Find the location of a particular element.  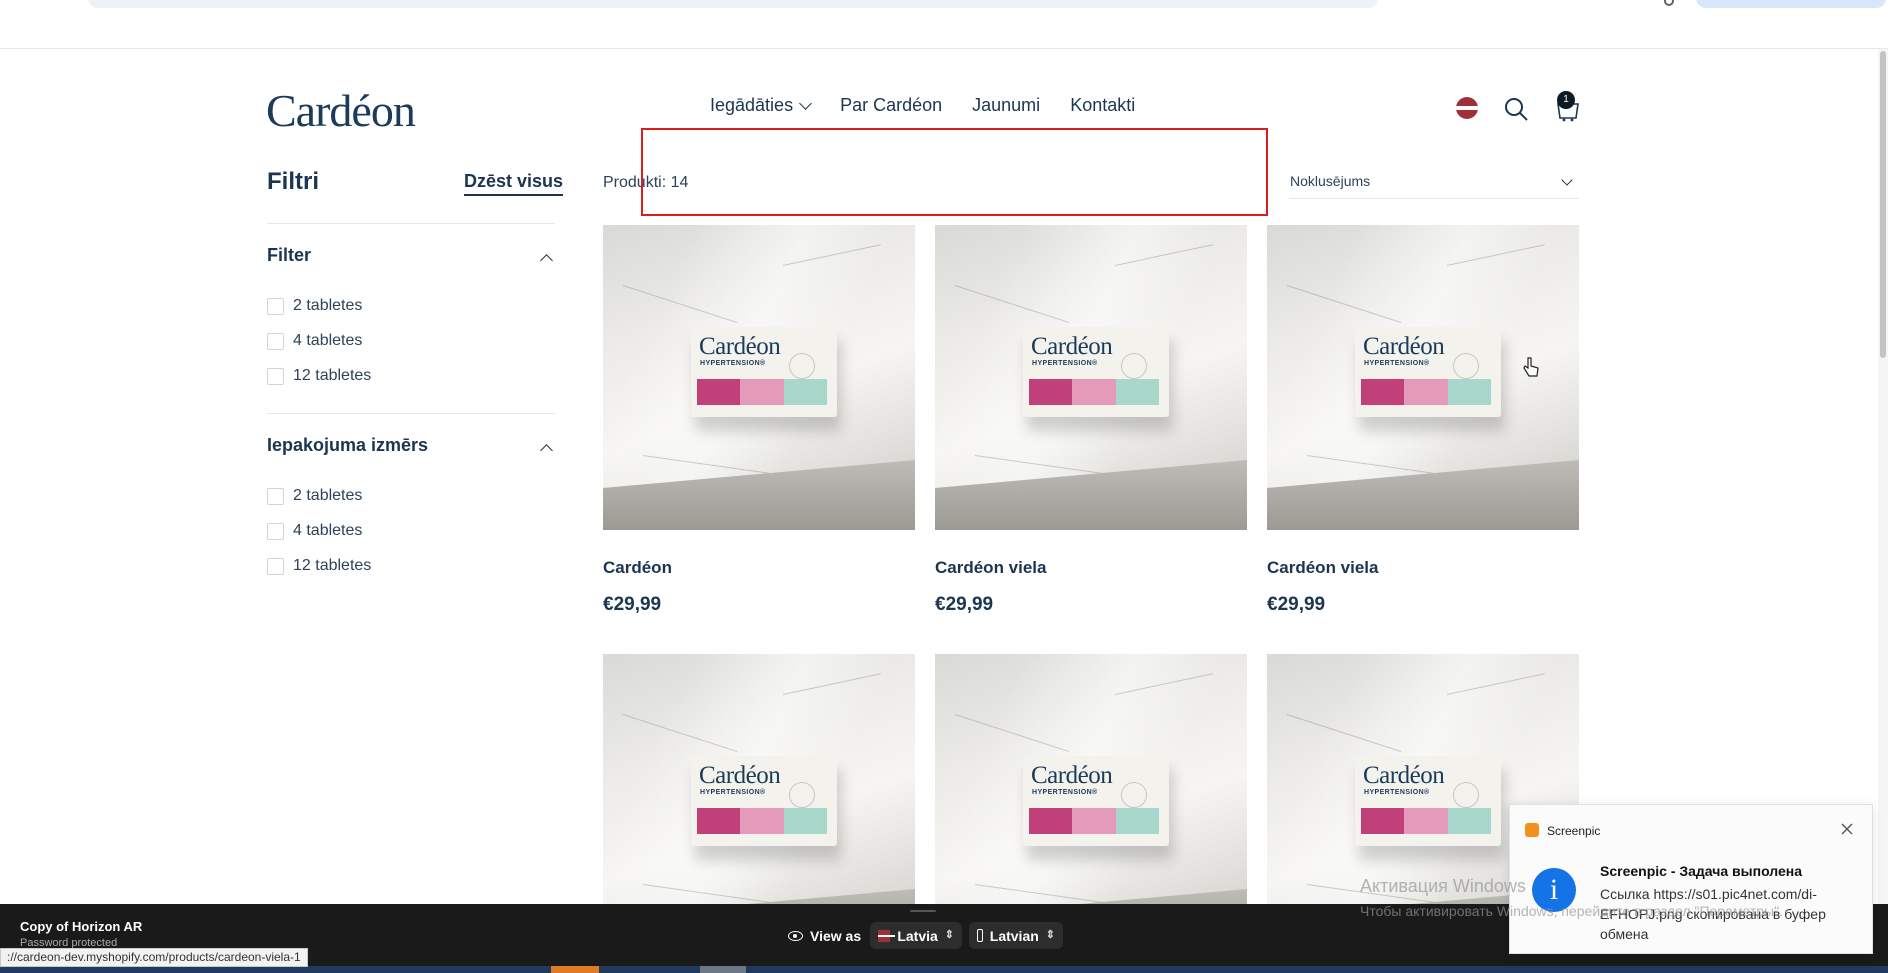

product-card: Cardéon HYPERTENSION® Cardéon €29,99 is located at coordinates (759, 420).